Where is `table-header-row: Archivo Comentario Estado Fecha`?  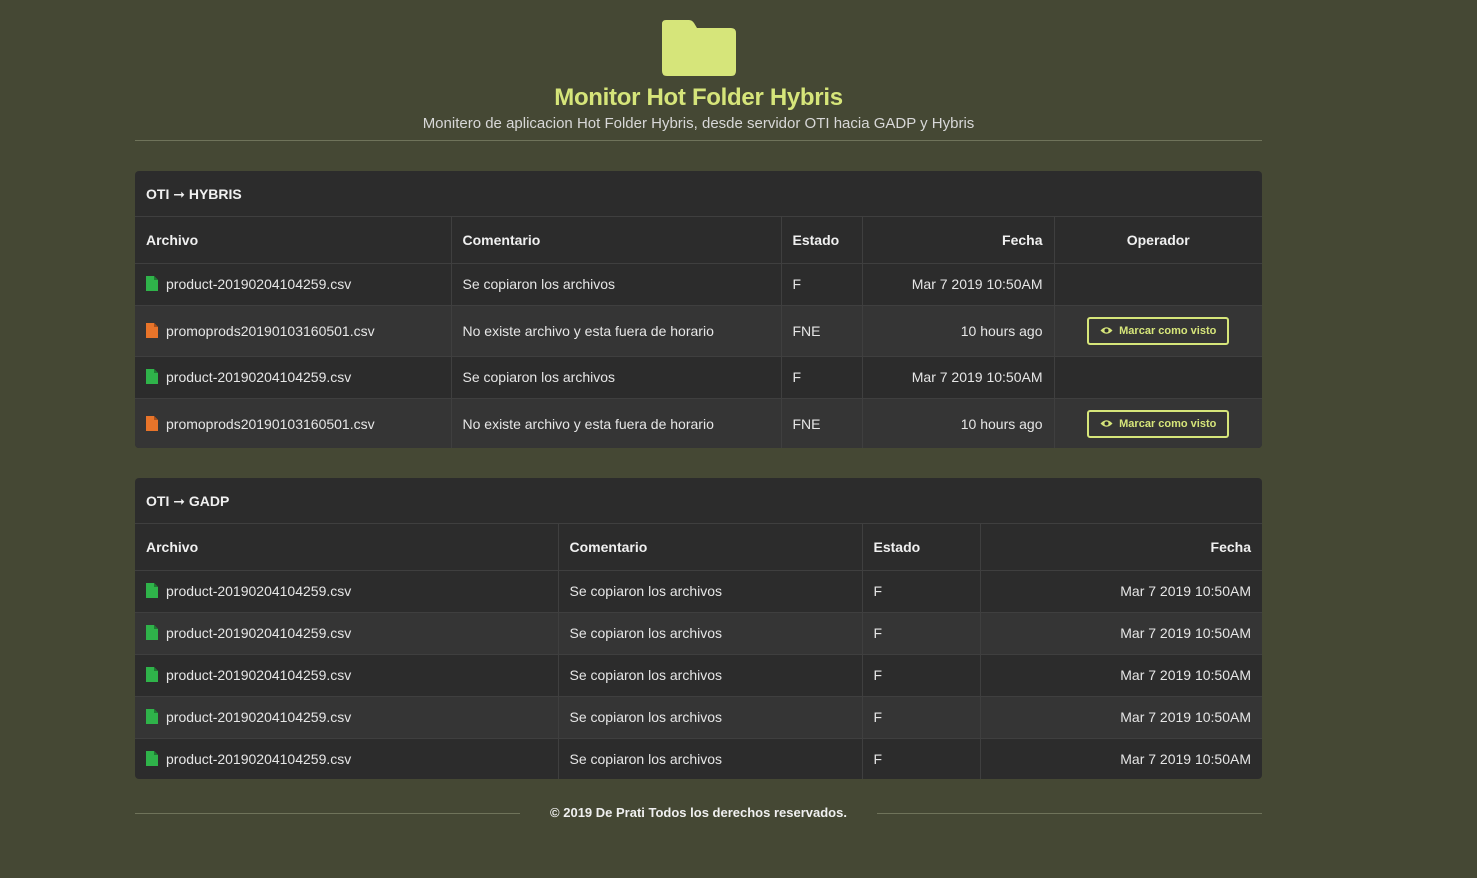 table-header-row: Archivo Comentario Estado Fecha is located at coordinates (698, 547).